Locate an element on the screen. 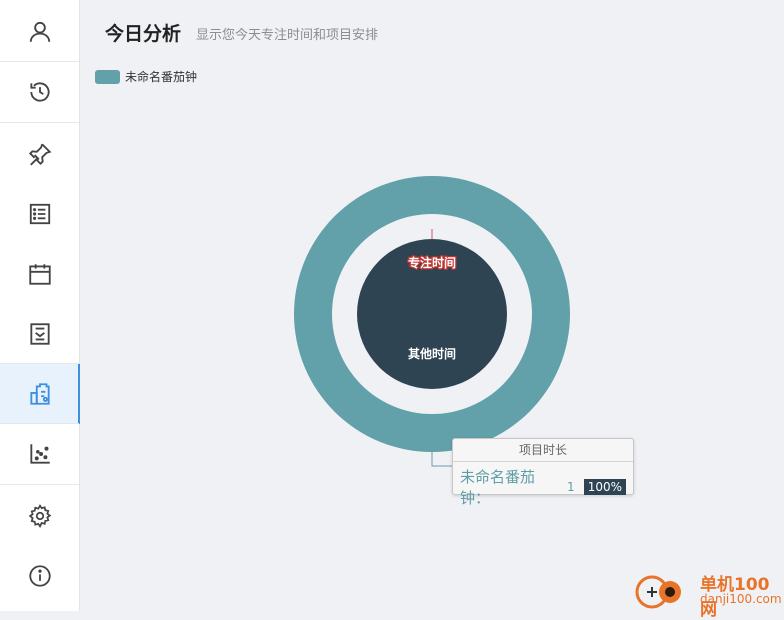 This screenshot has width=784, height=620. report-icon is located at coordinates (39, 334).